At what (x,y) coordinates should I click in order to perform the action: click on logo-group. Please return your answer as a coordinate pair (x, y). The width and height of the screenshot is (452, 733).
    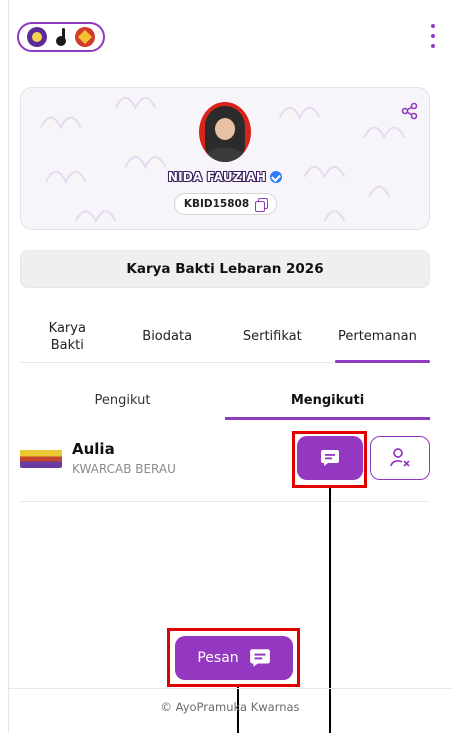
    Looking at the image, I should click on (61, 37).